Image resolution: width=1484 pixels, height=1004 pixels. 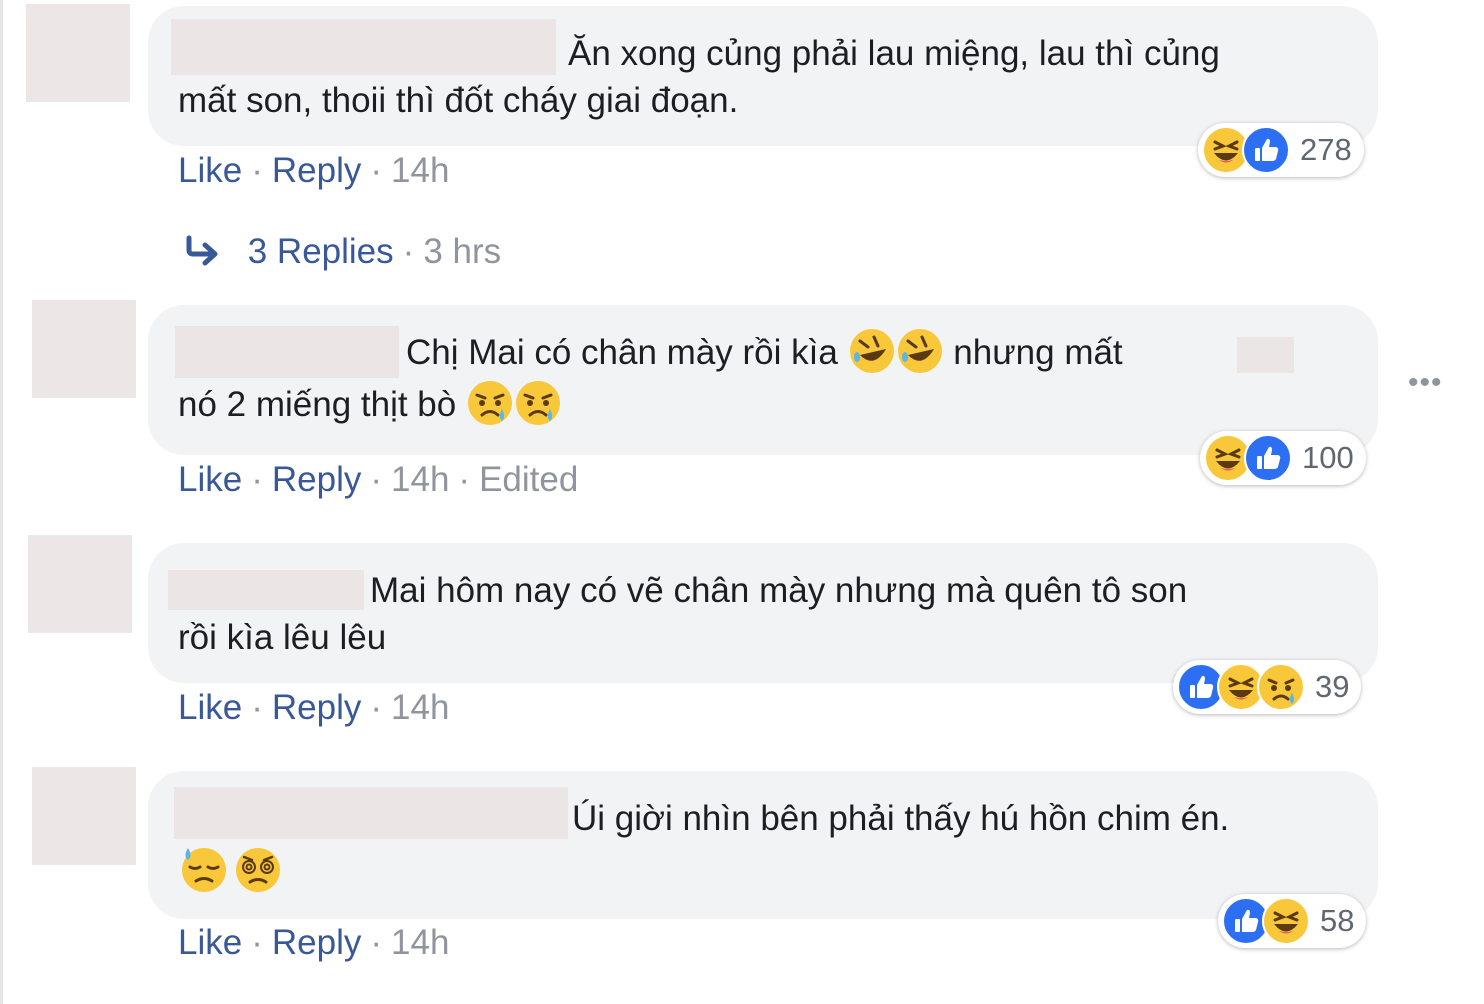 I want to click on reaction-summary: 39, so click(x=1267, y=687).